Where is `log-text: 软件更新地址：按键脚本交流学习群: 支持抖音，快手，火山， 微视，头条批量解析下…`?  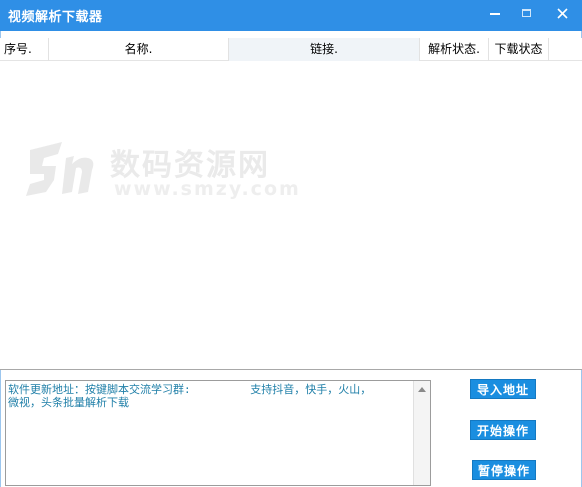
log-text: 软件更新地址：按键脚本交流学习群: 支持抖音，快手，火山， 微视，头条批量解析下… is located at coordinates (190, 396).